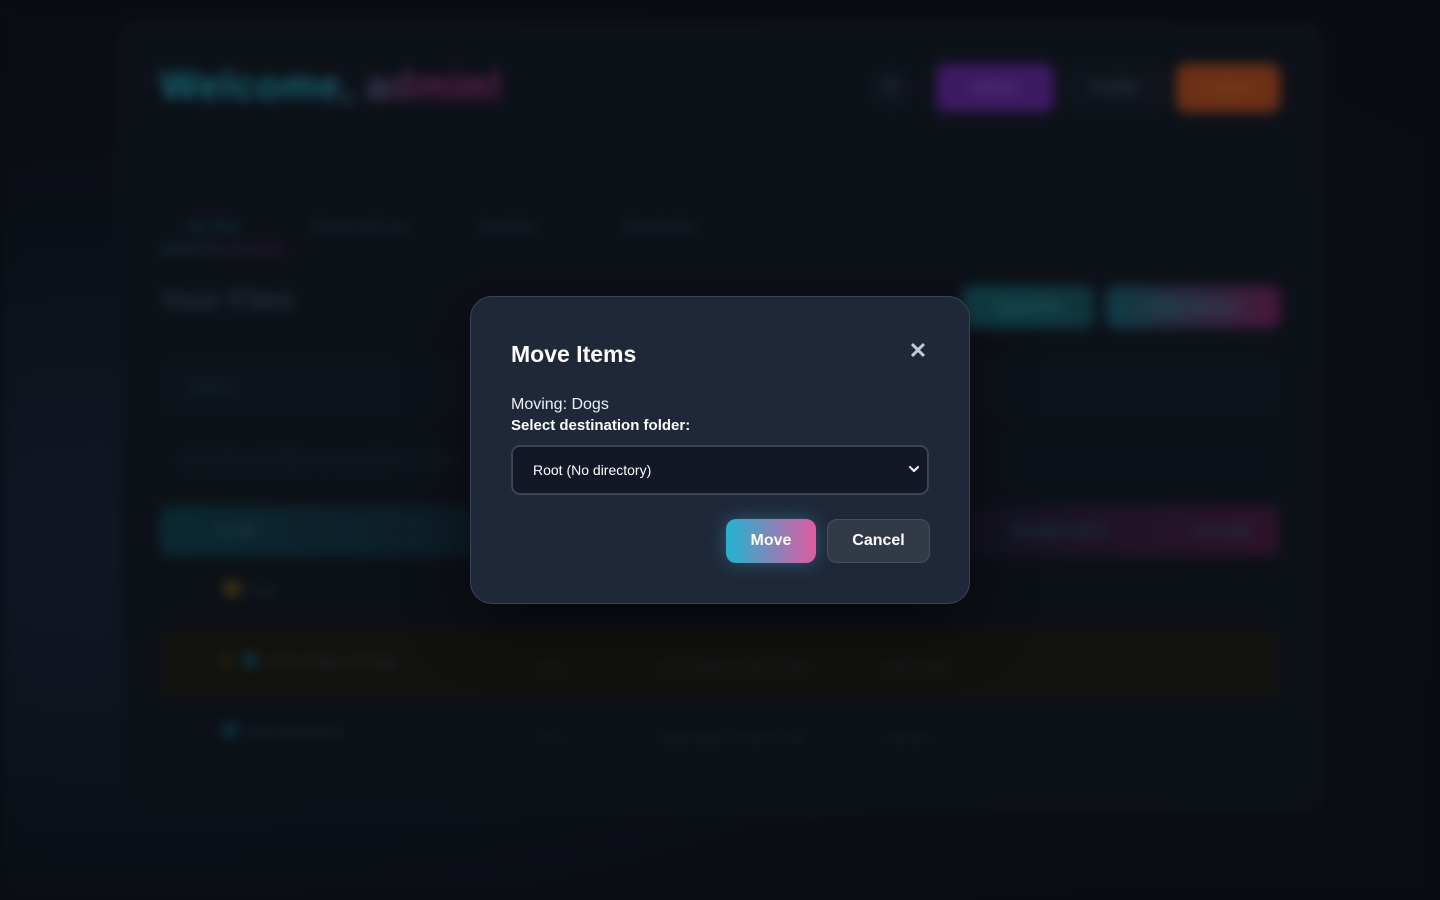 Image resolution: width=1440 pixels, height=900 pixels. What do you see at coordinates (592, 470) in the screenshot?
I see `selected-folder-value: Root (No directory)` at bounding box center [592, 470].